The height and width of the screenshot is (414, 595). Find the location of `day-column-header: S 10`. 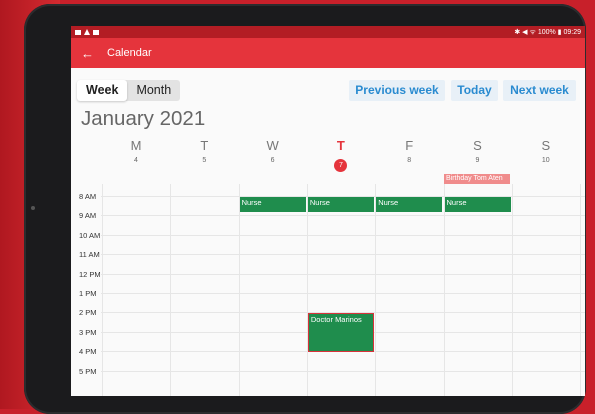

day-column-header: S 10 is located at coordinates (546, 152).